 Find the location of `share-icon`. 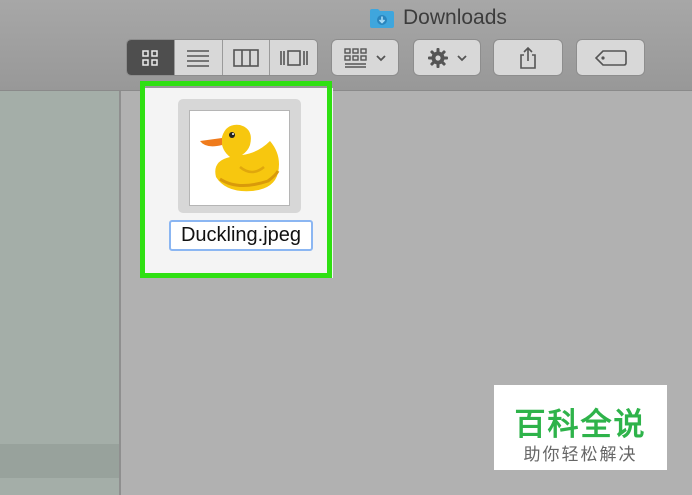

share-icon is located at coordinates (528, 57).